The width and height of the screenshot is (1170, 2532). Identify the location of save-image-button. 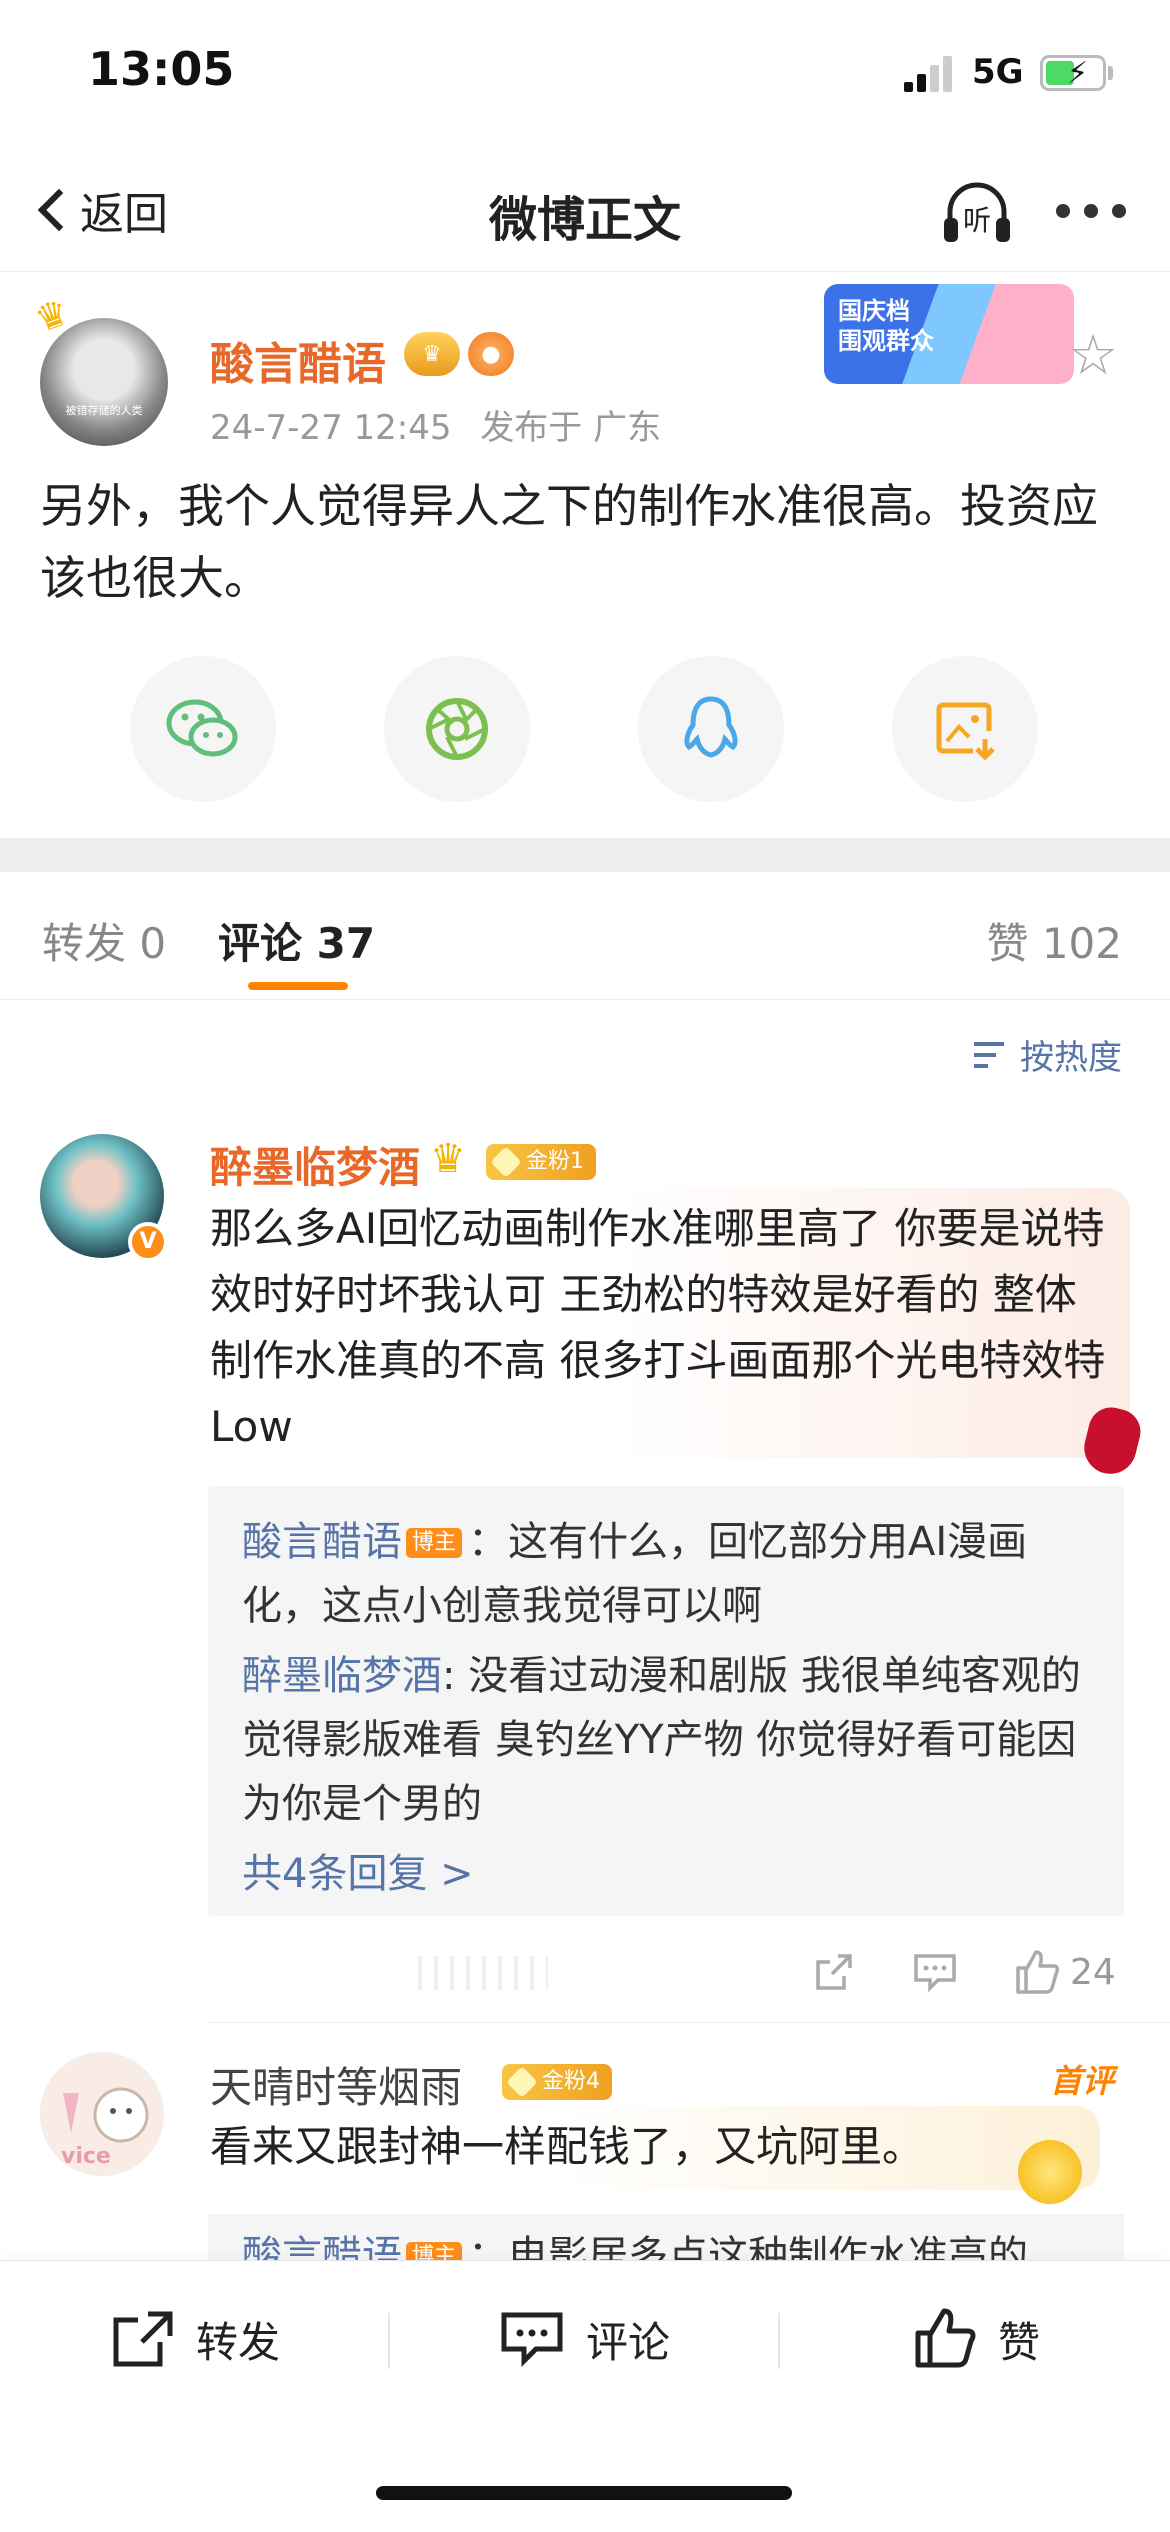
(965, 729).